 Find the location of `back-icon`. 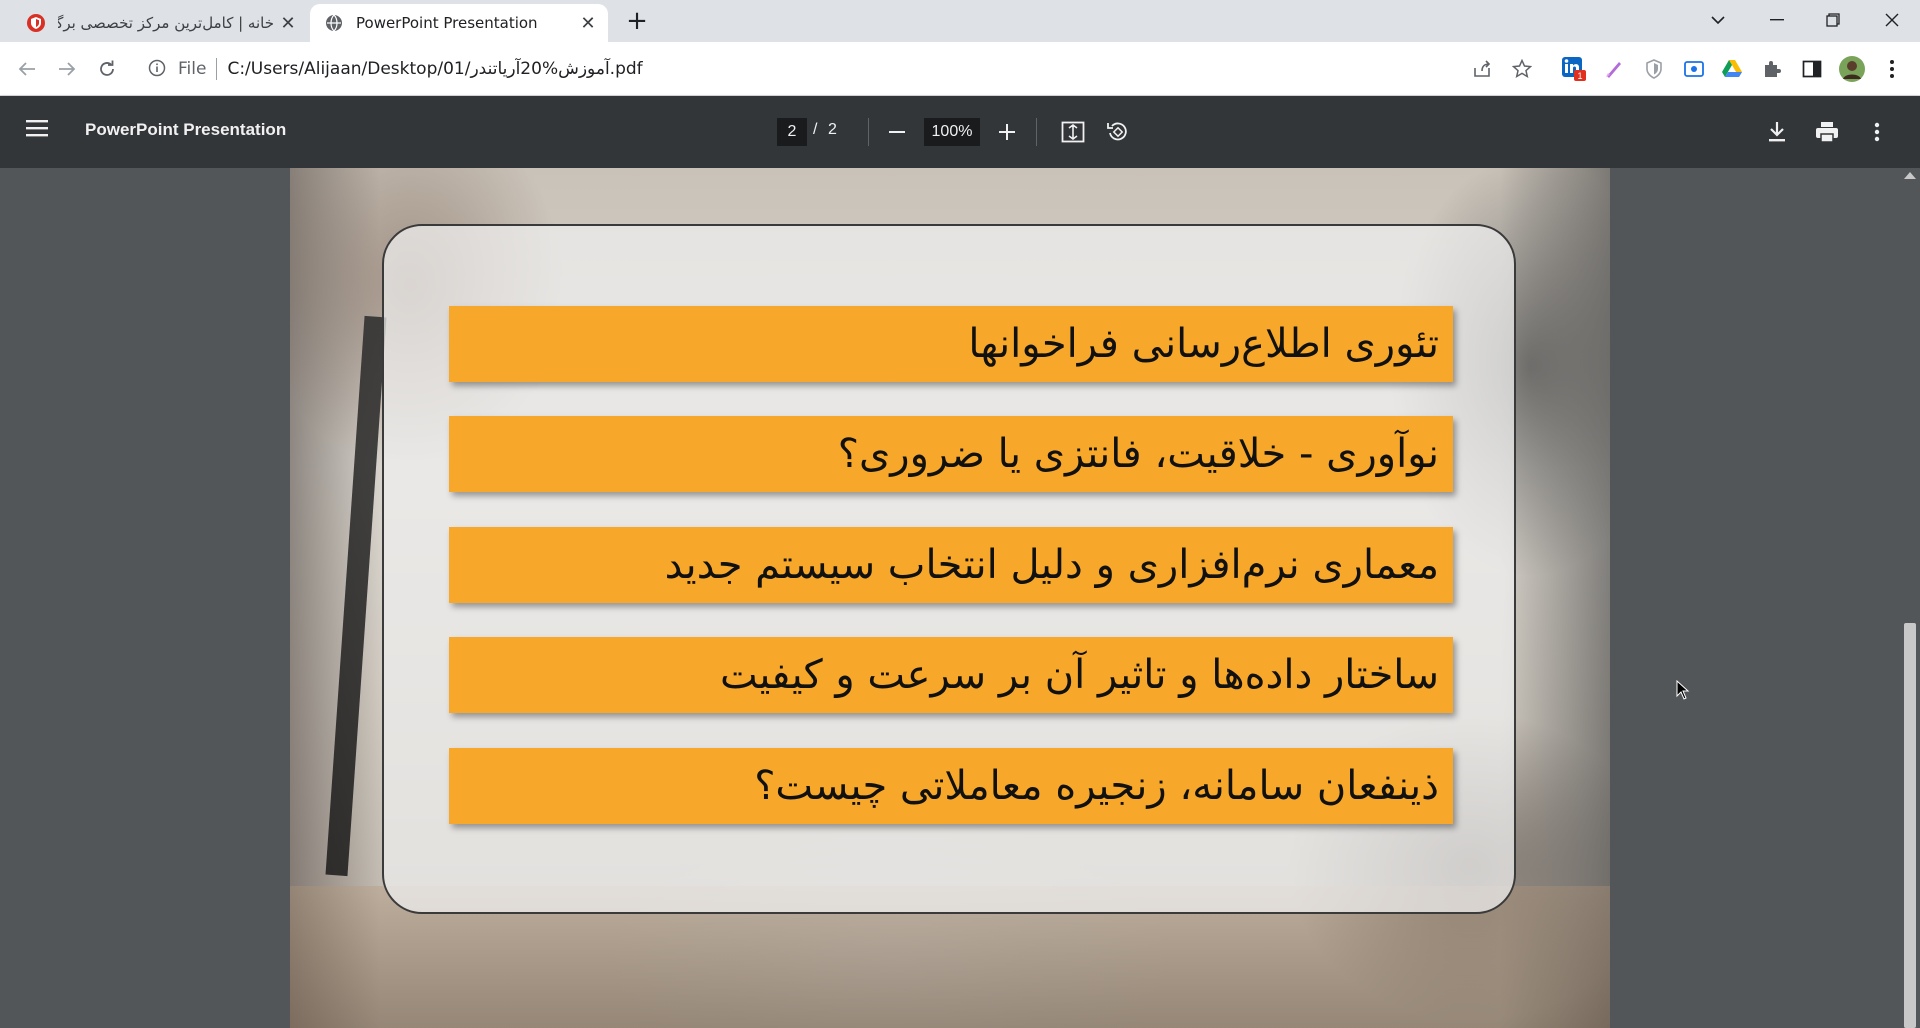

back-icon is located at coordinates (27, 69).